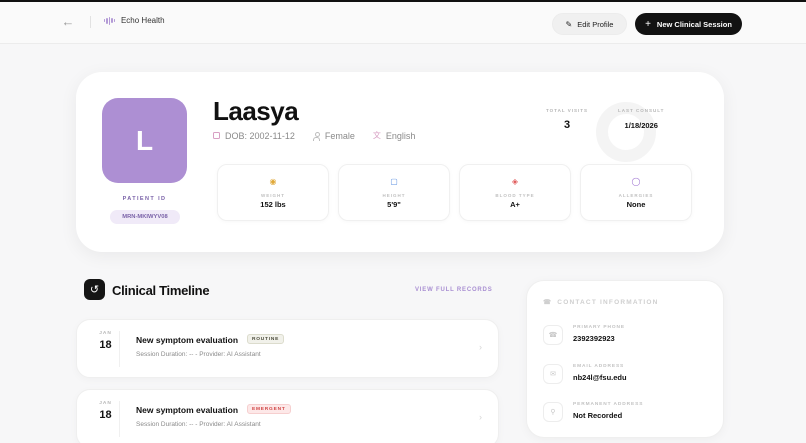  I want to click on translate-icon: 文, so click(376, 135).